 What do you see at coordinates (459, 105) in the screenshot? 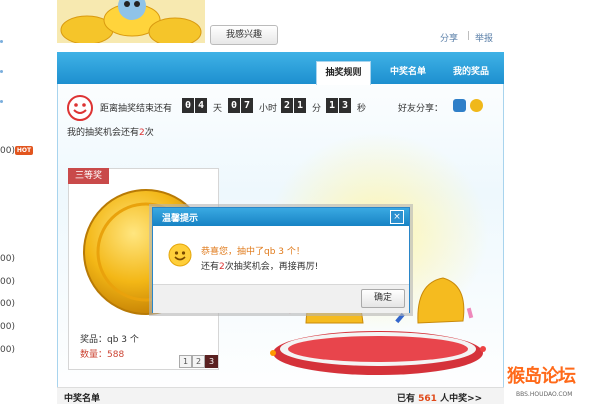
I see `qzone-share-icon` at bounding box center [459, 105].